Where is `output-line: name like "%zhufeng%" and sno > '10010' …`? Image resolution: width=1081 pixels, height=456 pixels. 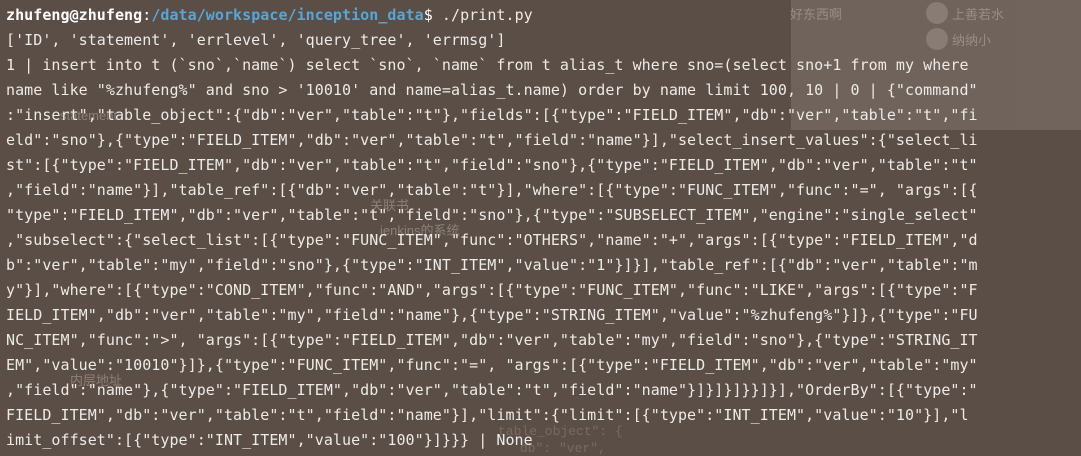
output-line: name like "%zhufeng%" and sno > '10010' … is located at coordinates (492, 90).